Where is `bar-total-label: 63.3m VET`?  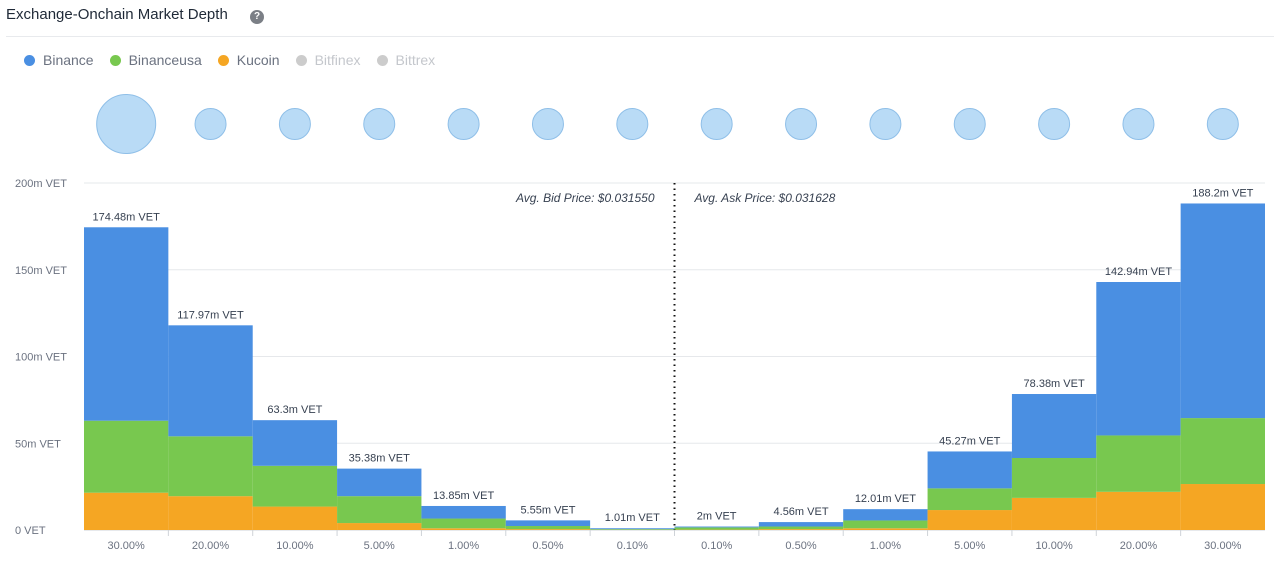
bar-total-label: 63.3m VET is located at coordinates (294, 410).